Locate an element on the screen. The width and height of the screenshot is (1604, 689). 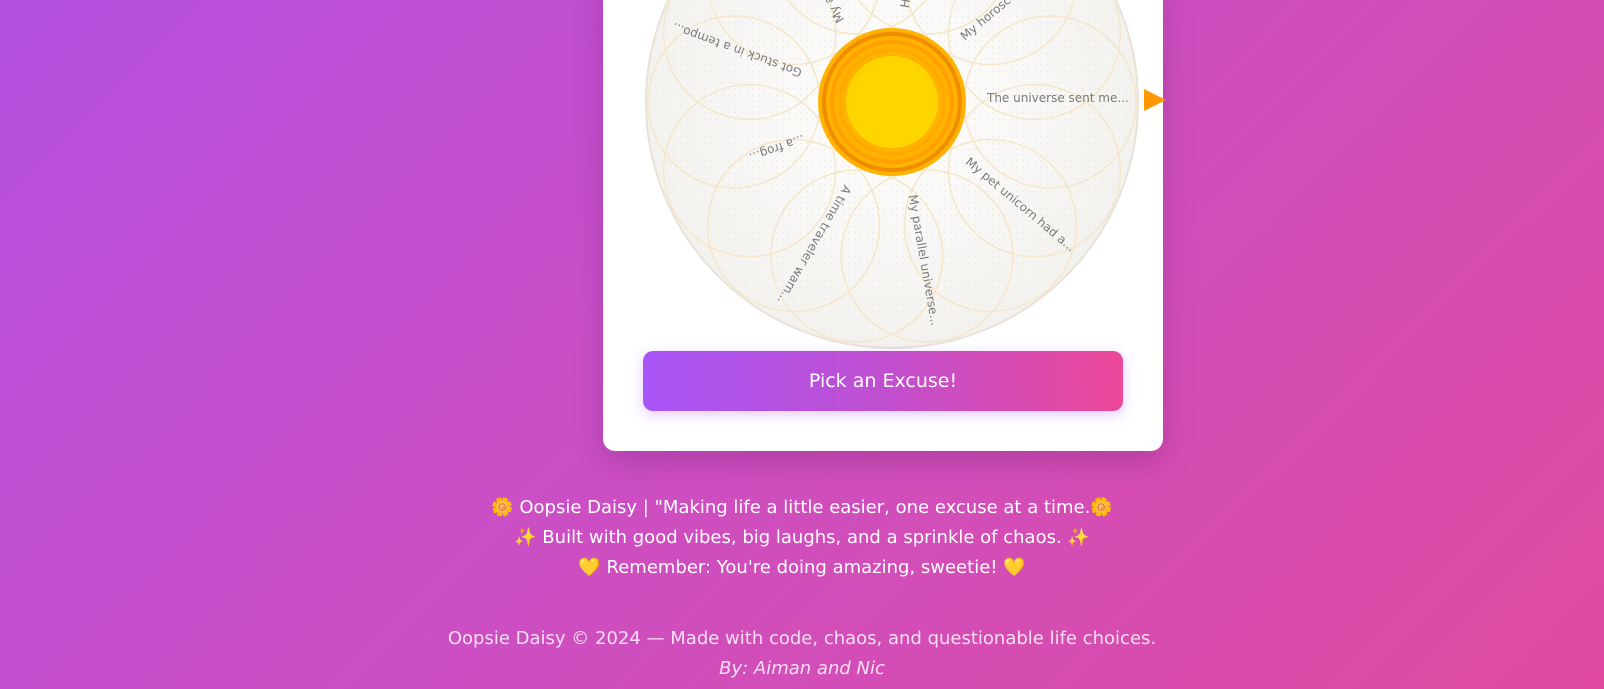
pick-excuse-button: Pick an Excuse! is located at coordinates (883, 381).